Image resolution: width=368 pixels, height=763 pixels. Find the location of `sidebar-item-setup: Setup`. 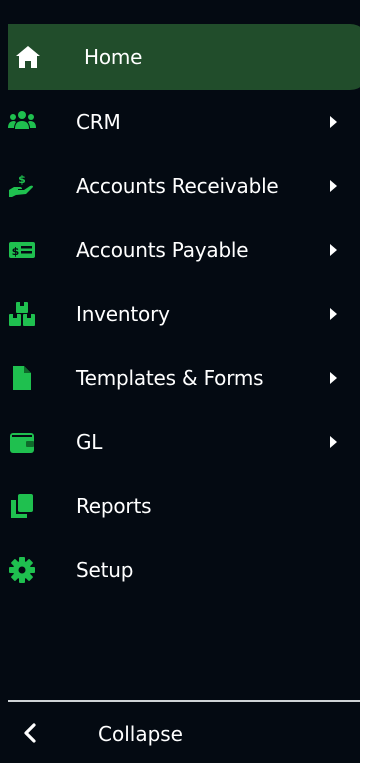

sidebar-item-setup: Setup is located at coordinates (180, 570).